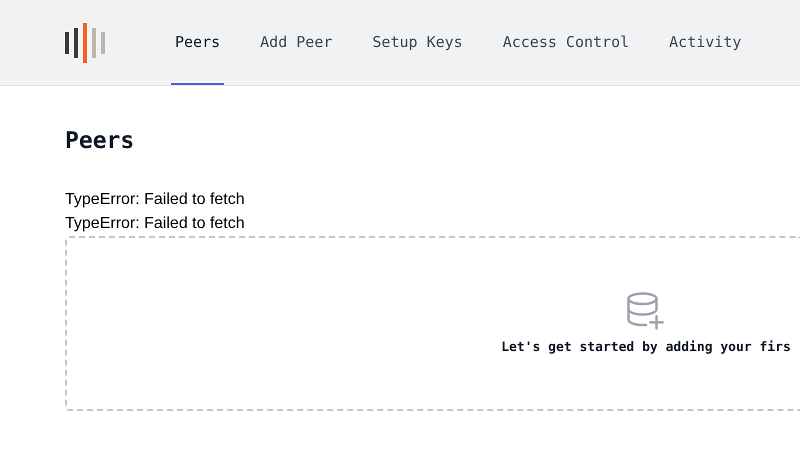 The image size is (800, 449). What do you see at coordinates (705, 42) in the screenshot?
I see `nav-tab: Activity` at bounding box center [705, 42].